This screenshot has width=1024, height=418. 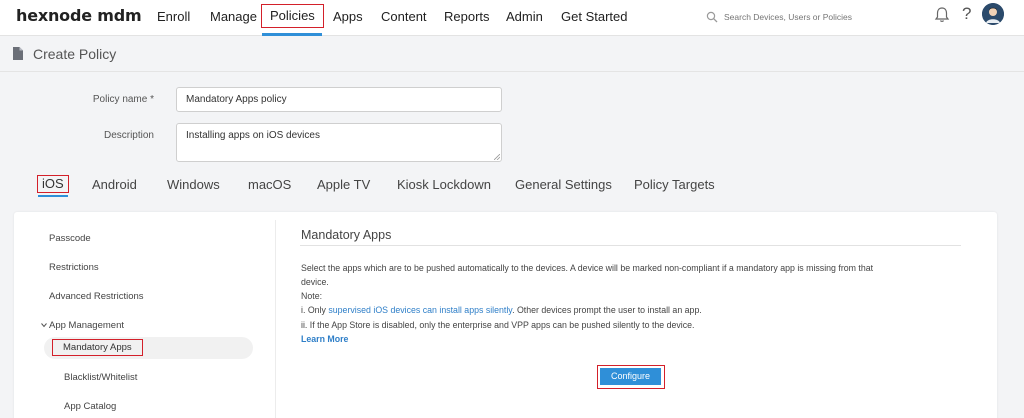 I want to click on configure-button: Configure, so click(x=630, y=376).